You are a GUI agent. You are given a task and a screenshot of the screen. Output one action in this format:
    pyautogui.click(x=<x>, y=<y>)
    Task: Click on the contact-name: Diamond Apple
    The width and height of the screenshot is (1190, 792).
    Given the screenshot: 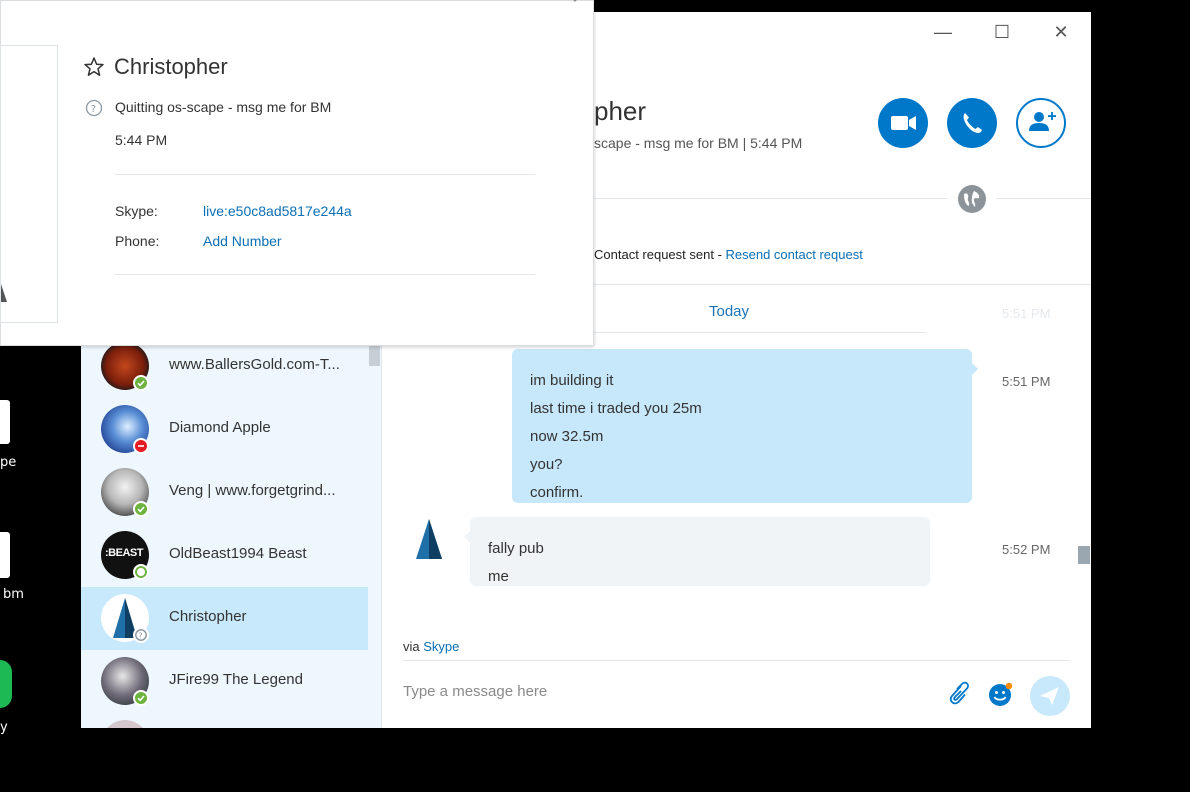 What is the action you would take?
    pyautogui.click(x=220, y=427)
    